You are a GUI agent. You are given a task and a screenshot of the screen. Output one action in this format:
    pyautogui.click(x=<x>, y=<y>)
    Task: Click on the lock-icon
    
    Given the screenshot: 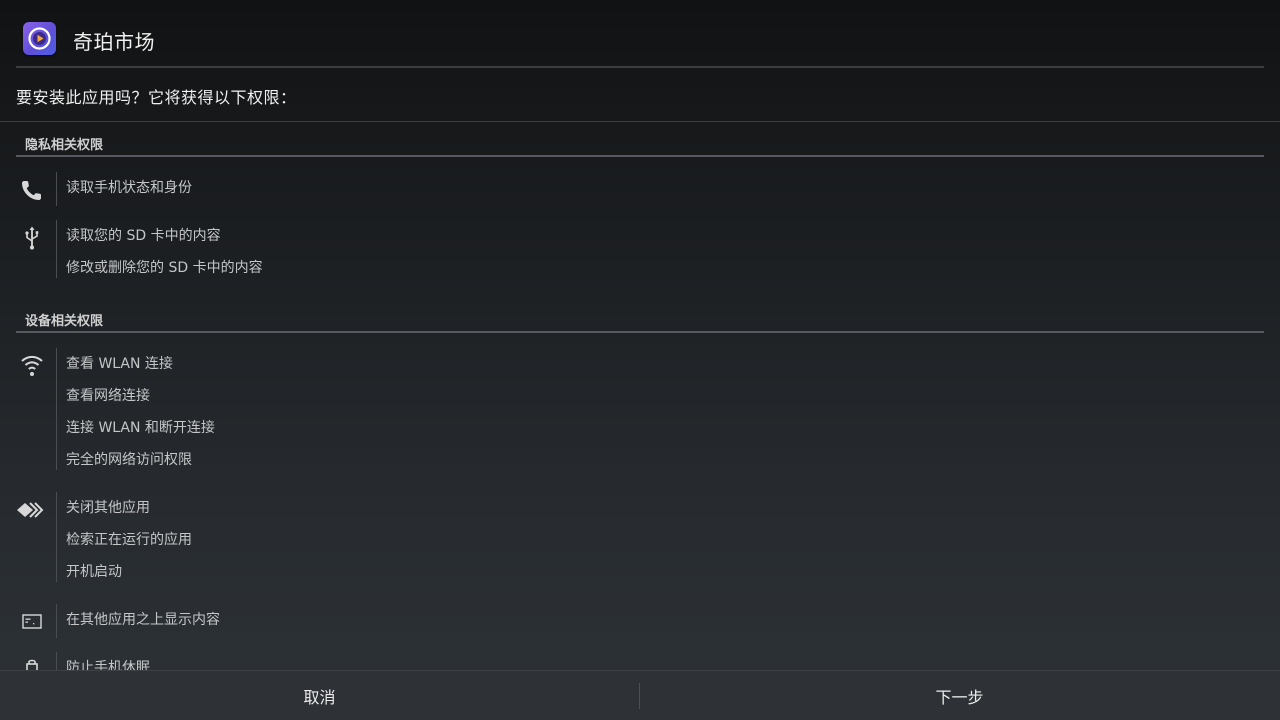 What is the action you would take?
    pyautogui.click(x=32, y=662)
    